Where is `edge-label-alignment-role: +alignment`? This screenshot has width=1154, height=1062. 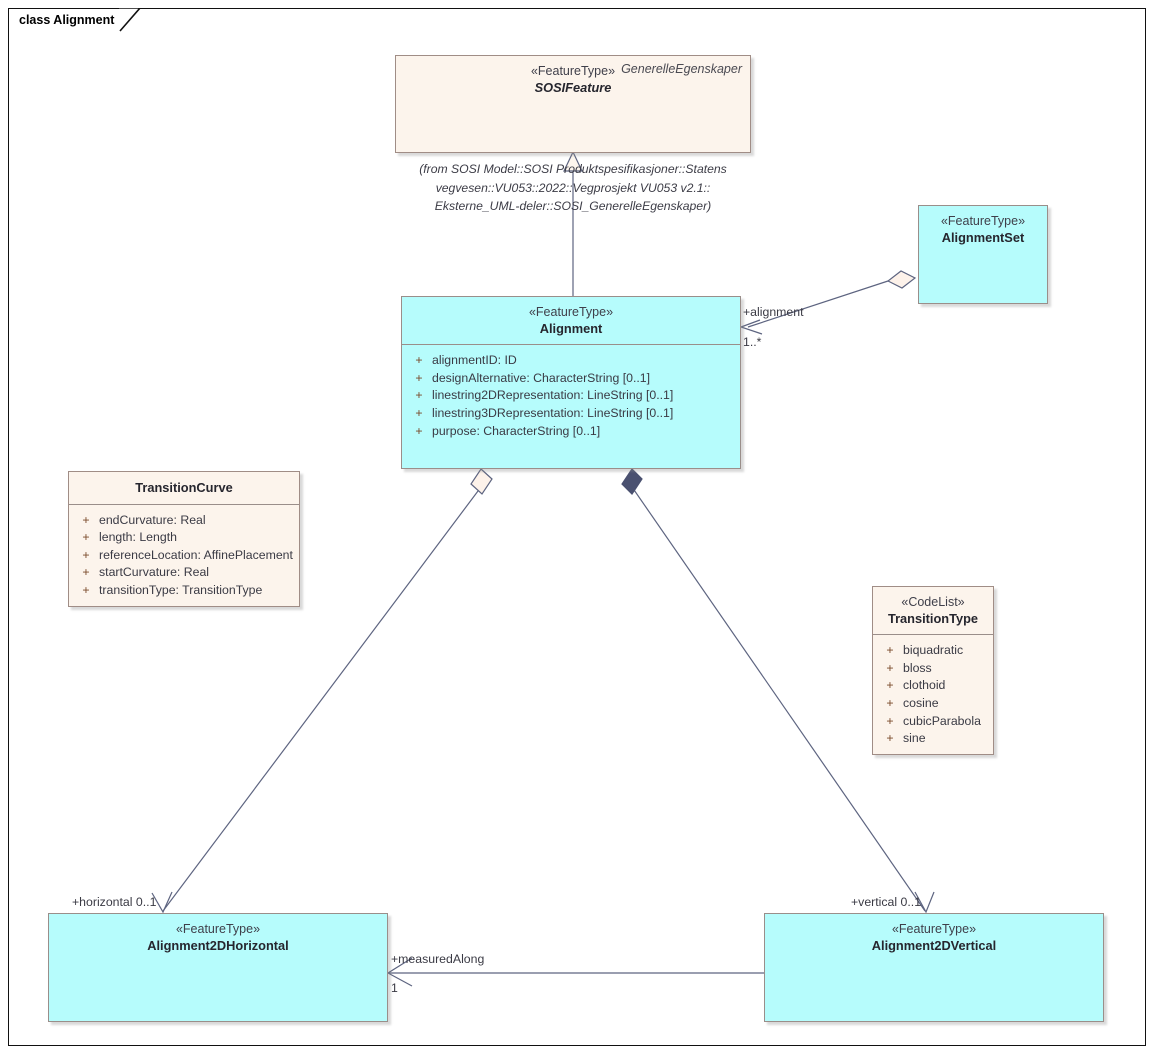
edge-label-alignment-role: +alignment is located at coordinates (773, 312).